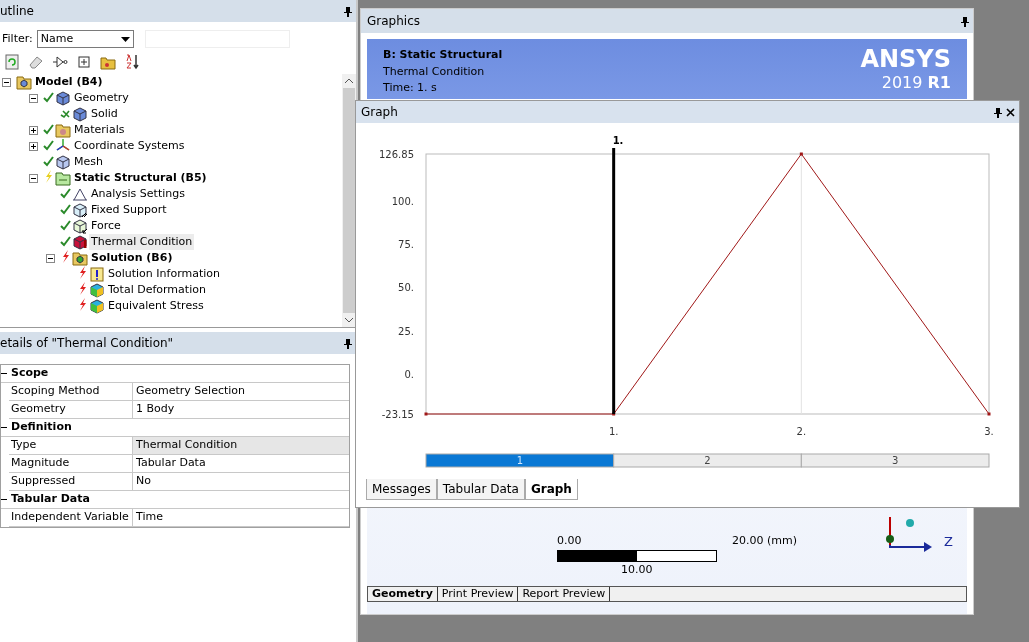 The width and height of the screenshot is (1029, 642). What do you see at coordinates (241, 391) in the screenshot?
I see `property-value: Geometry Selection` at bounding box center [241, 391].